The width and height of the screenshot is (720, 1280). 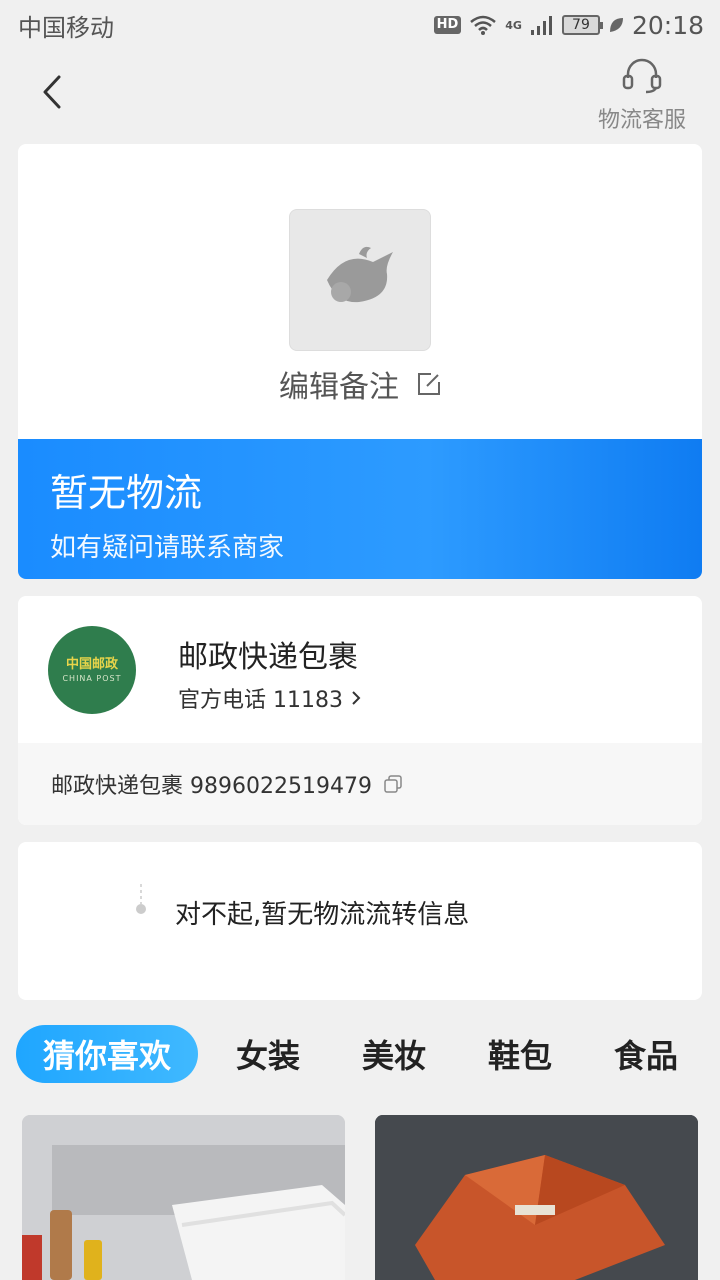 I want to click on china-post-logo: 中国邮政 CHINA POST, so click(x=92, y=670).